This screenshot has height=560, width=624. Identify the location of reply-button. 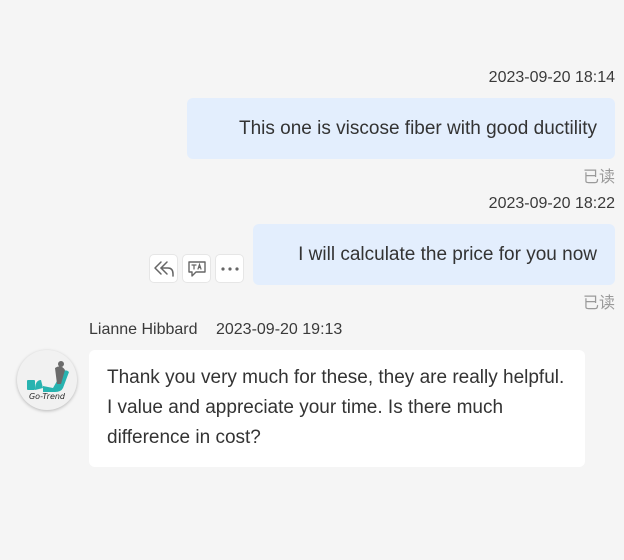
(163, 268).